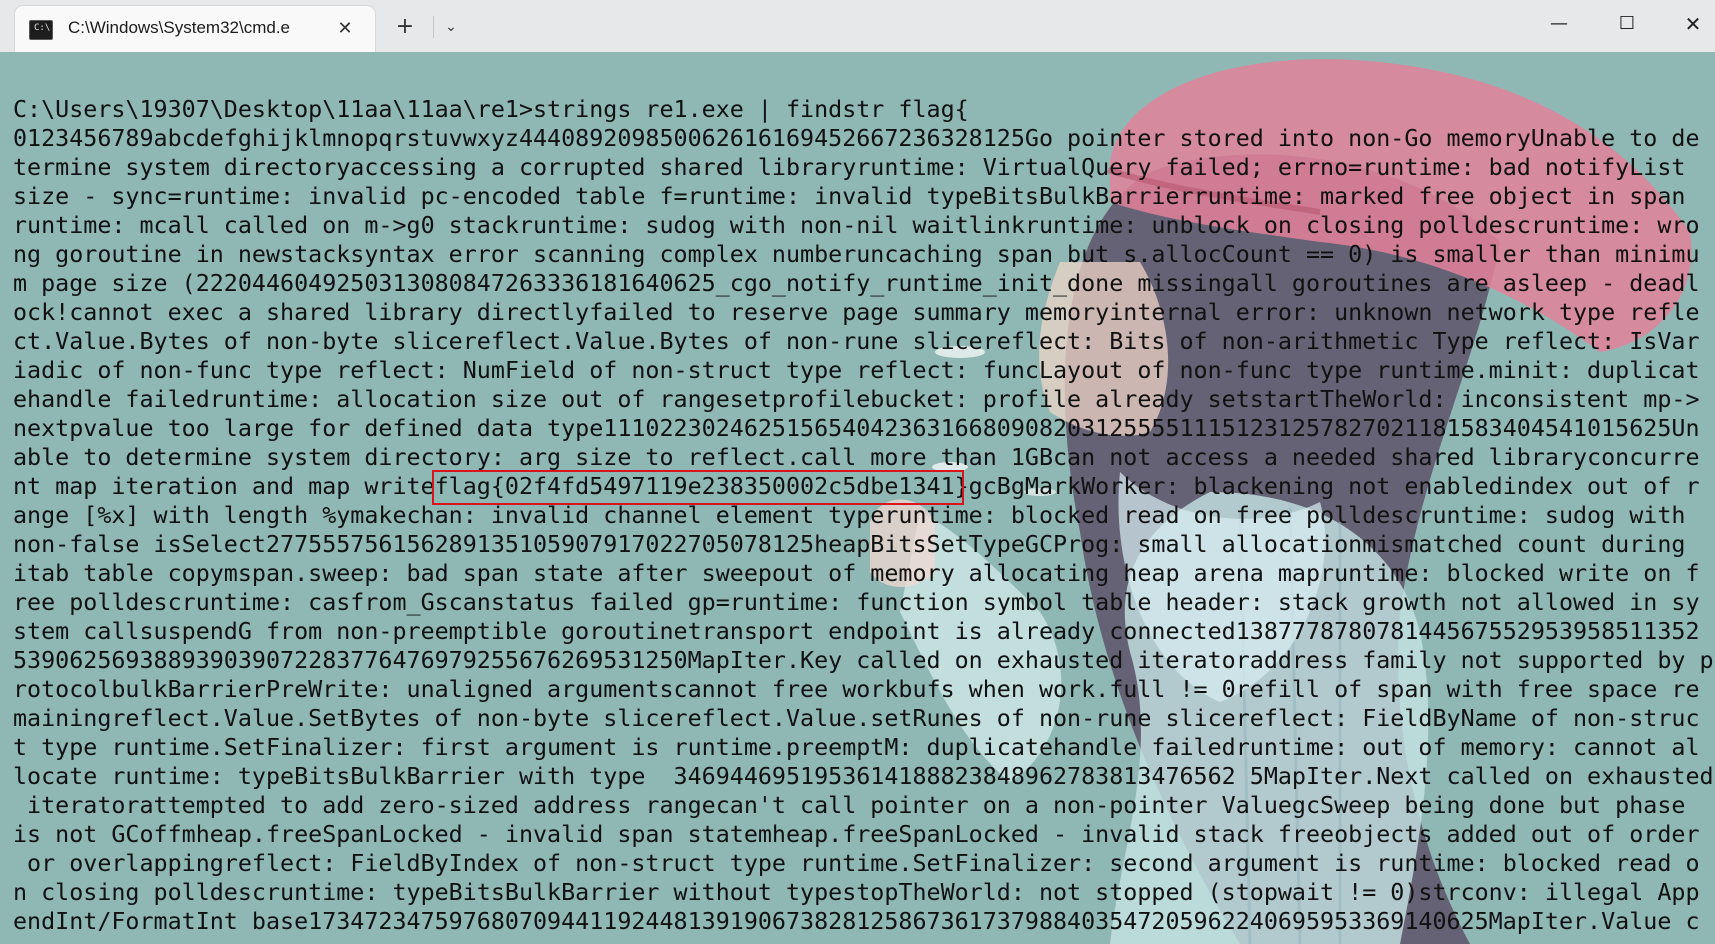 The image size is (1715, 944). What do you see at coordinates (451, 27) in the screenshot?
I see `chevron-down-icon: ⌄` at bounding box center [451, 27].